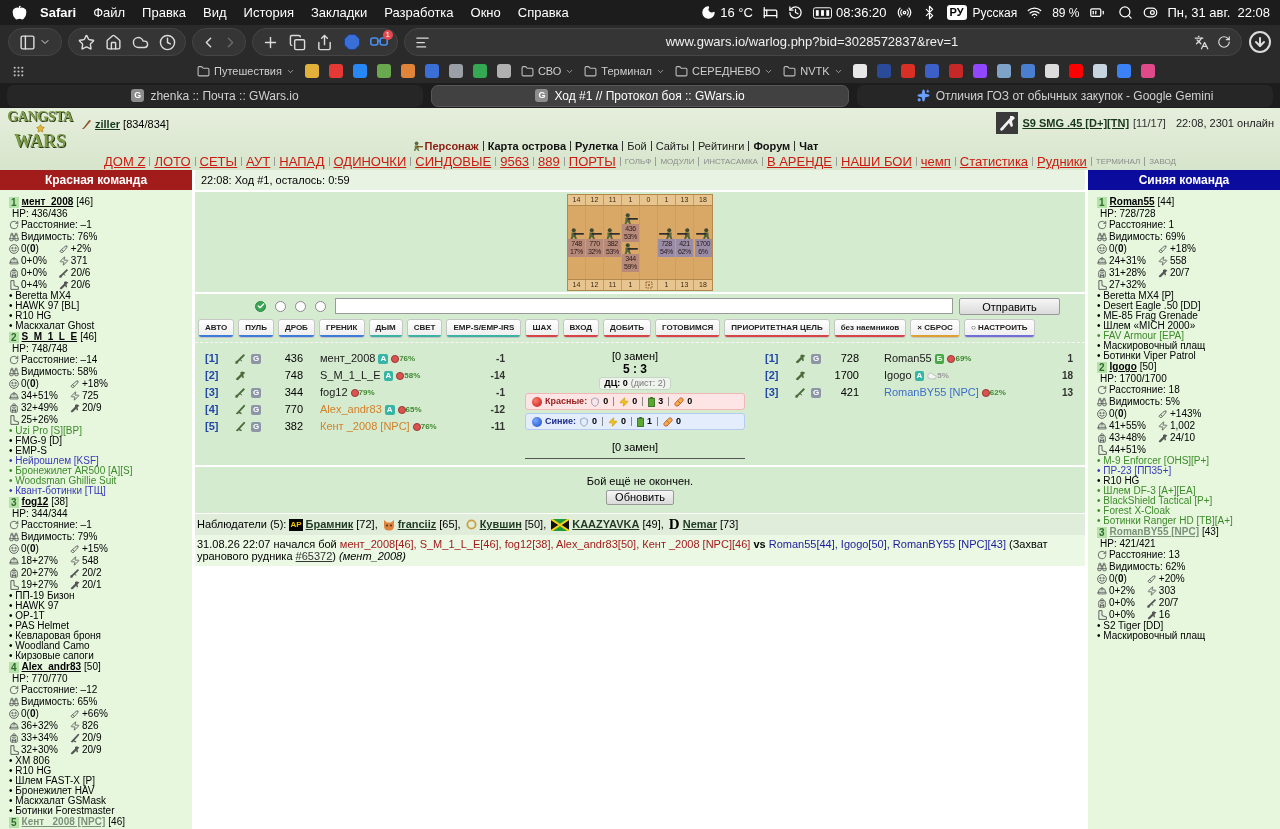 The height and width of the screenshot is (829, 1280). Describe the element at coordinates (580, 328) in the screenshot. I see `action-button: ВХОД` at that location.